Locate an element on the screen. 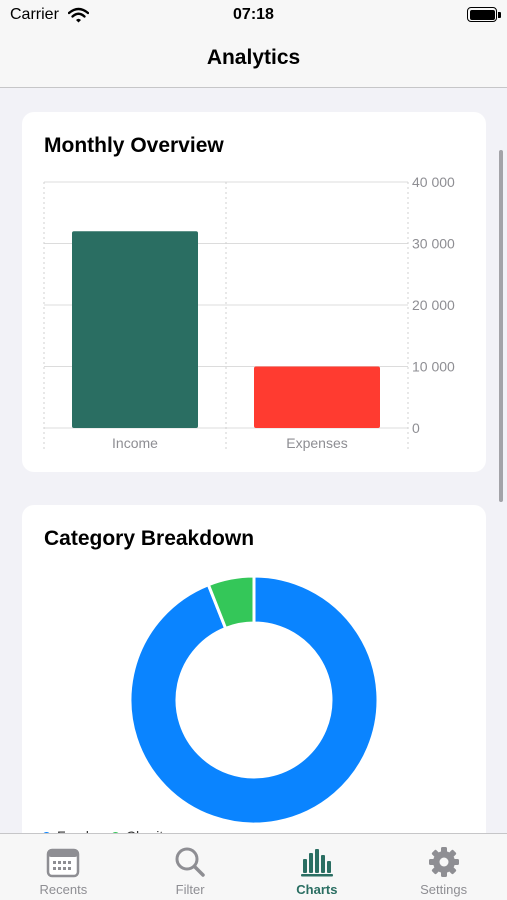  search-icon is located at coordinates (190, 862).